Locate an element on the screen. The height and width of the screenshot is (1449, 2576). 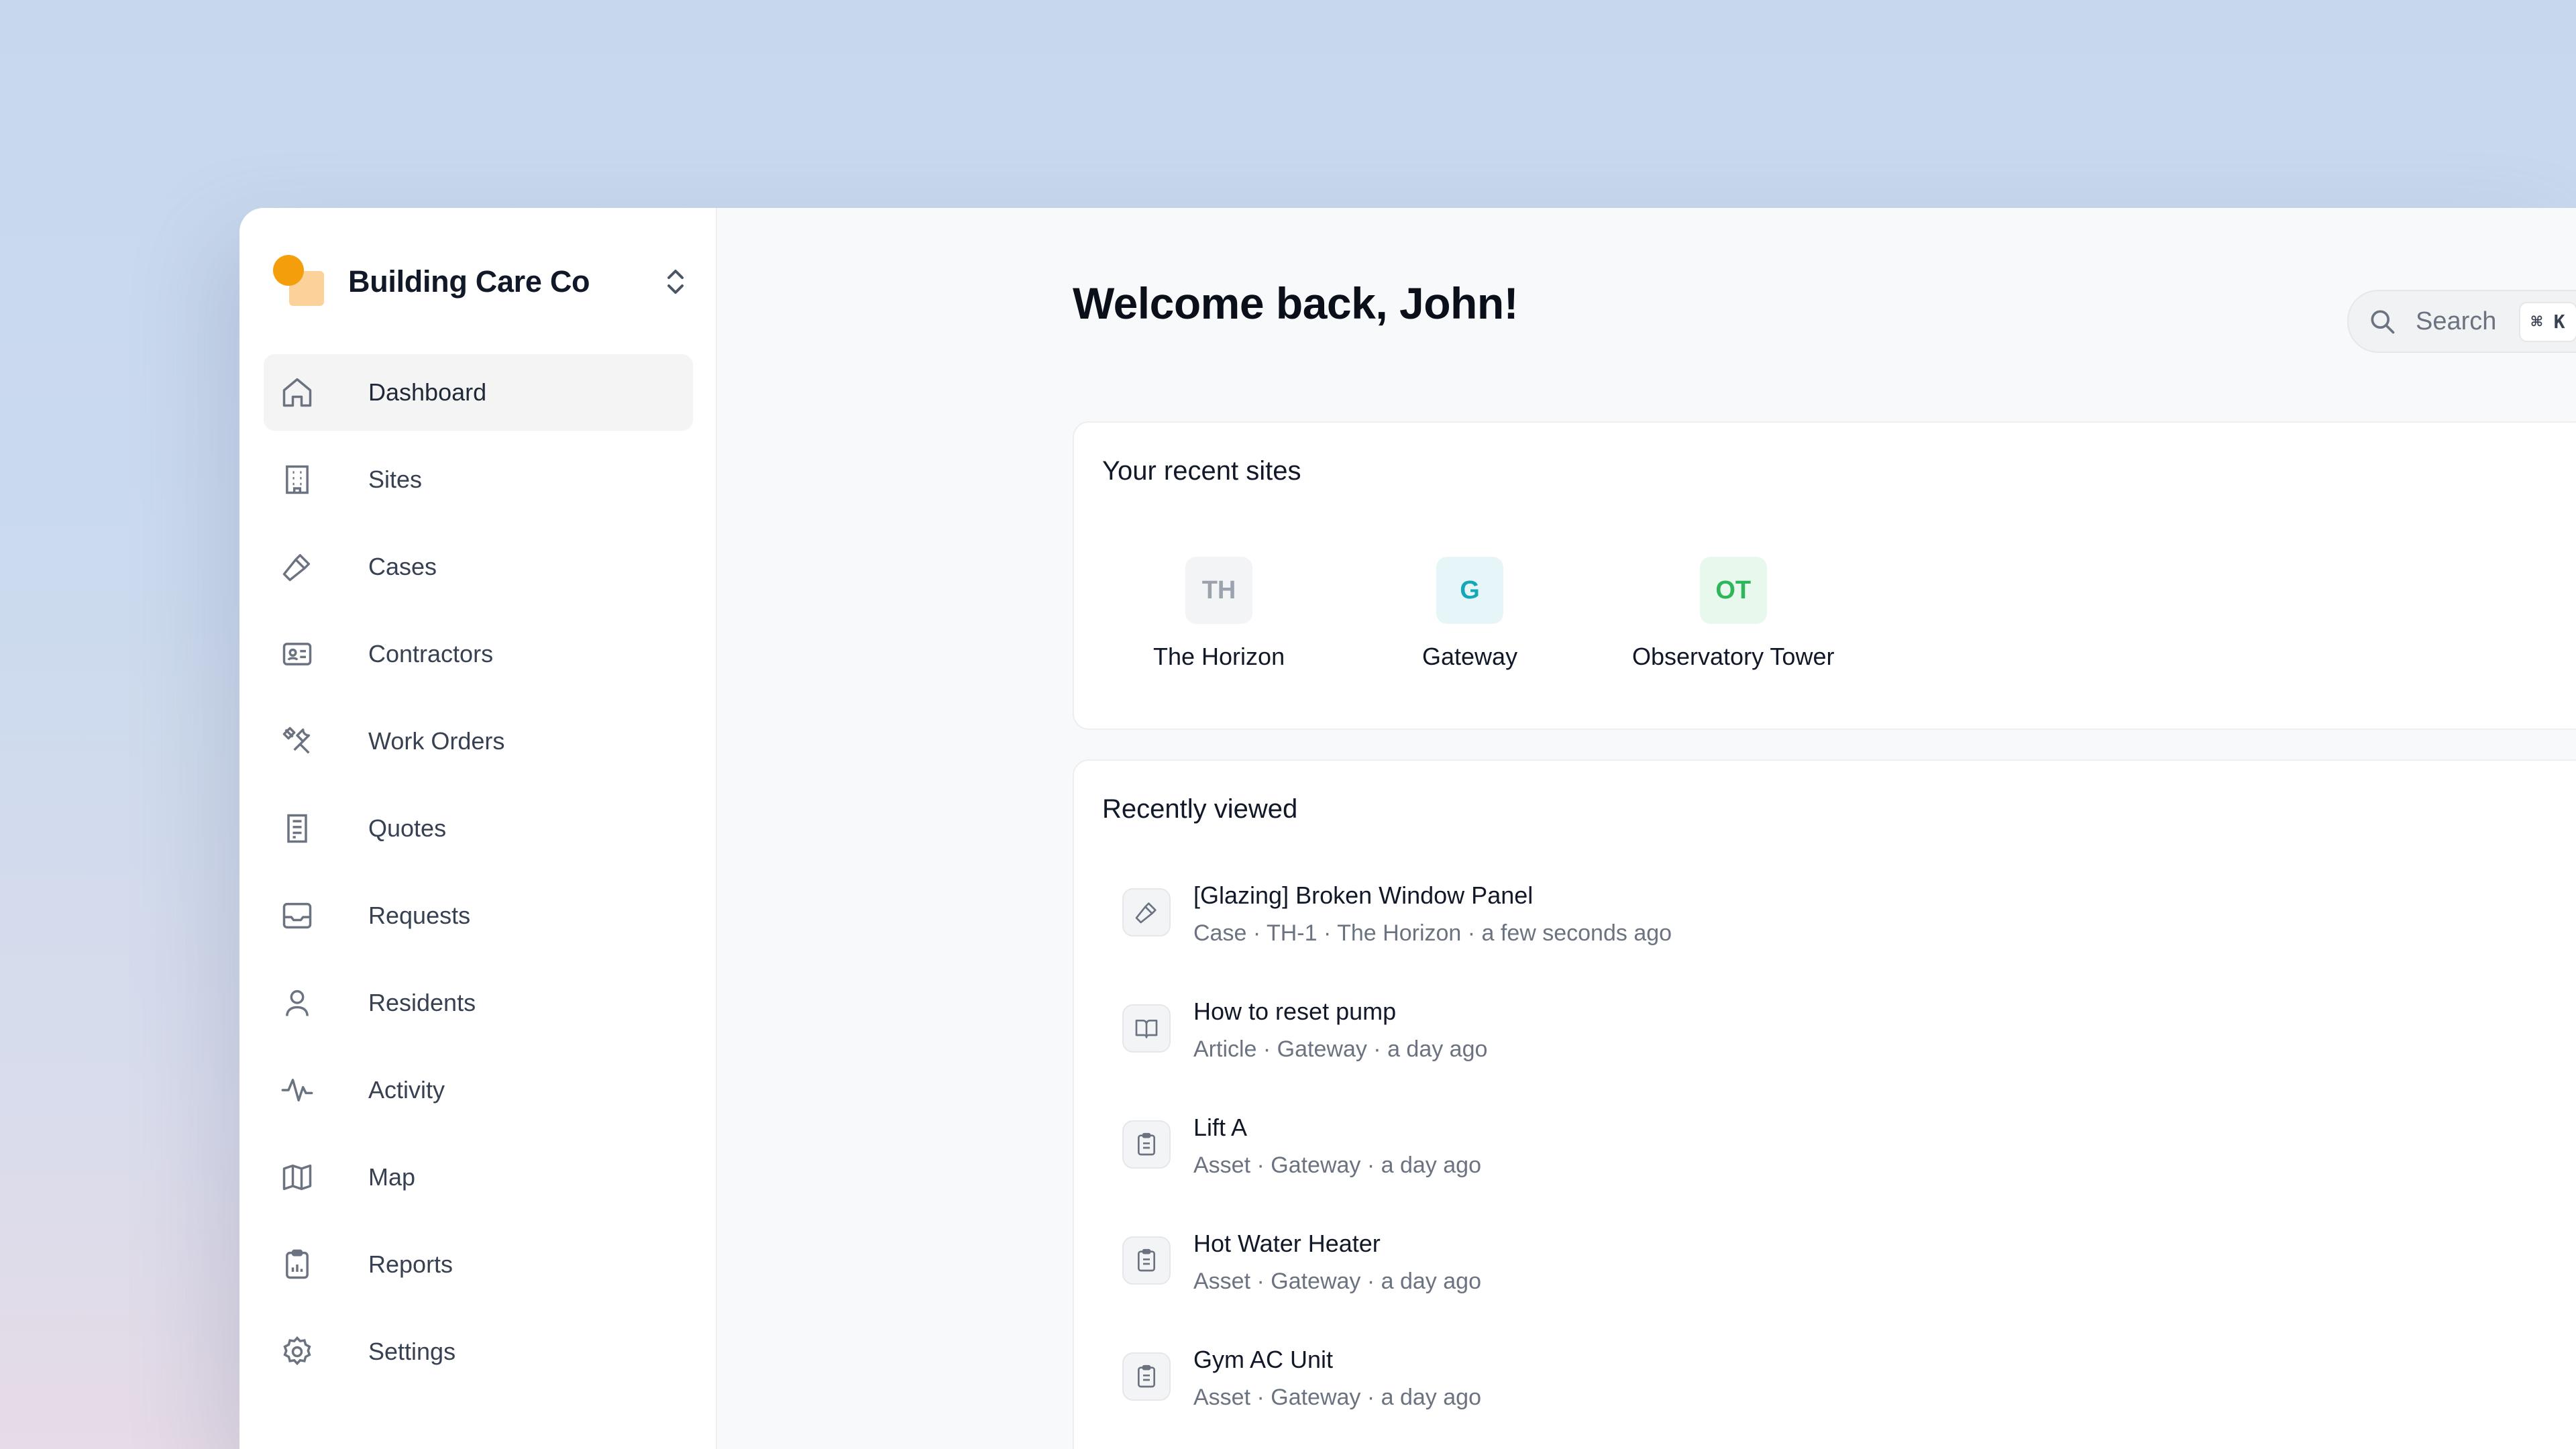
id-card-icon is located at coordinates (297, 654).